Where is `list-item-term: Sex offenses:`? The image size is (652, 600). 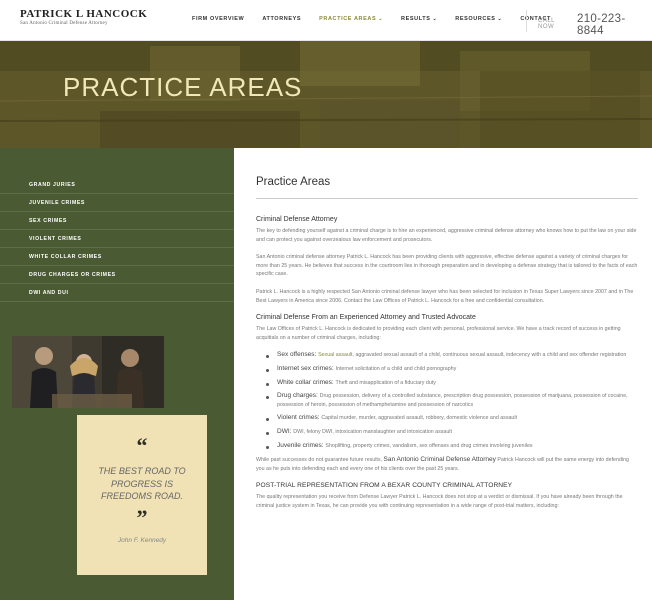 list-item-term: Sex offenses: is located at coordinates (298, 355).